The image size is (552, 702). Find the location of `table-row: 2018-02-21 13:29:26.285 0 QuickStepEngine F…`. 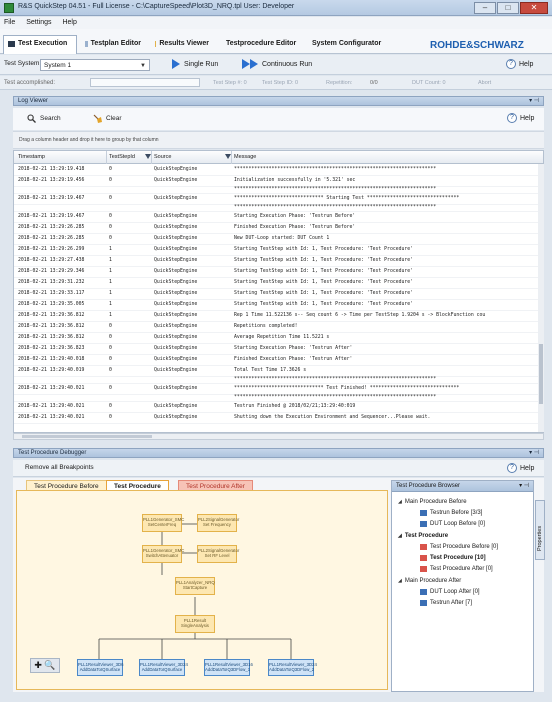

table-row: 2018-02-21 13:29:26.285 0 QuickStepEngine F… is located at coordinates (278, 228).